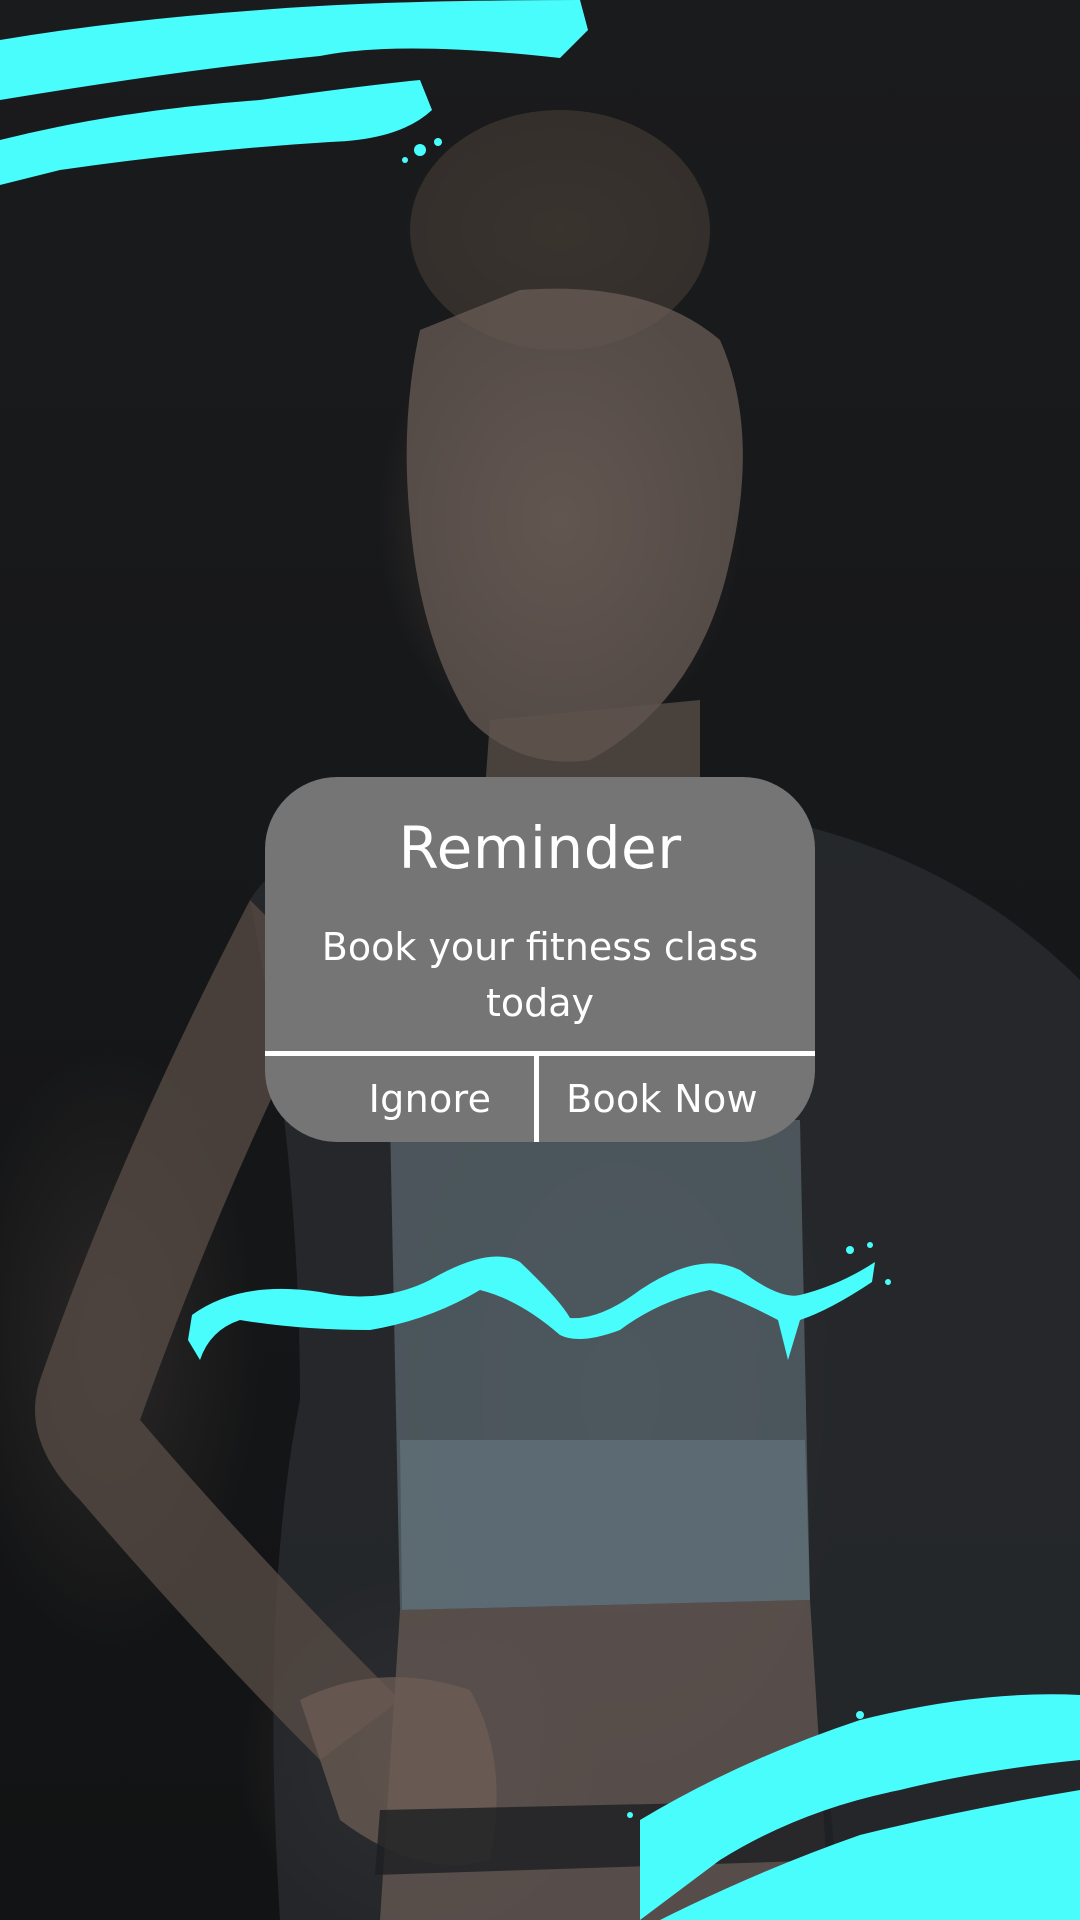 The height and width of the screenshot is (1920, 1080). Describe the element at coordinates (662, 1099) in the screenshot. I see `book-now-button: Book Now` at that location.